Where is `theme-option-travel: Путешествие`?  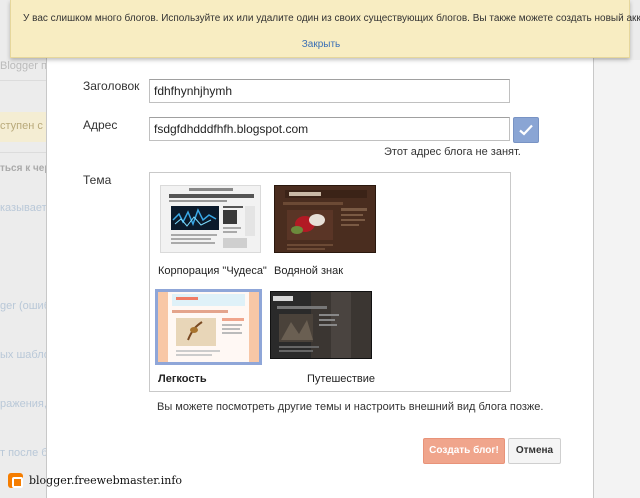 theme-option-travel: Путешествие is located at coordinates (322, 338).